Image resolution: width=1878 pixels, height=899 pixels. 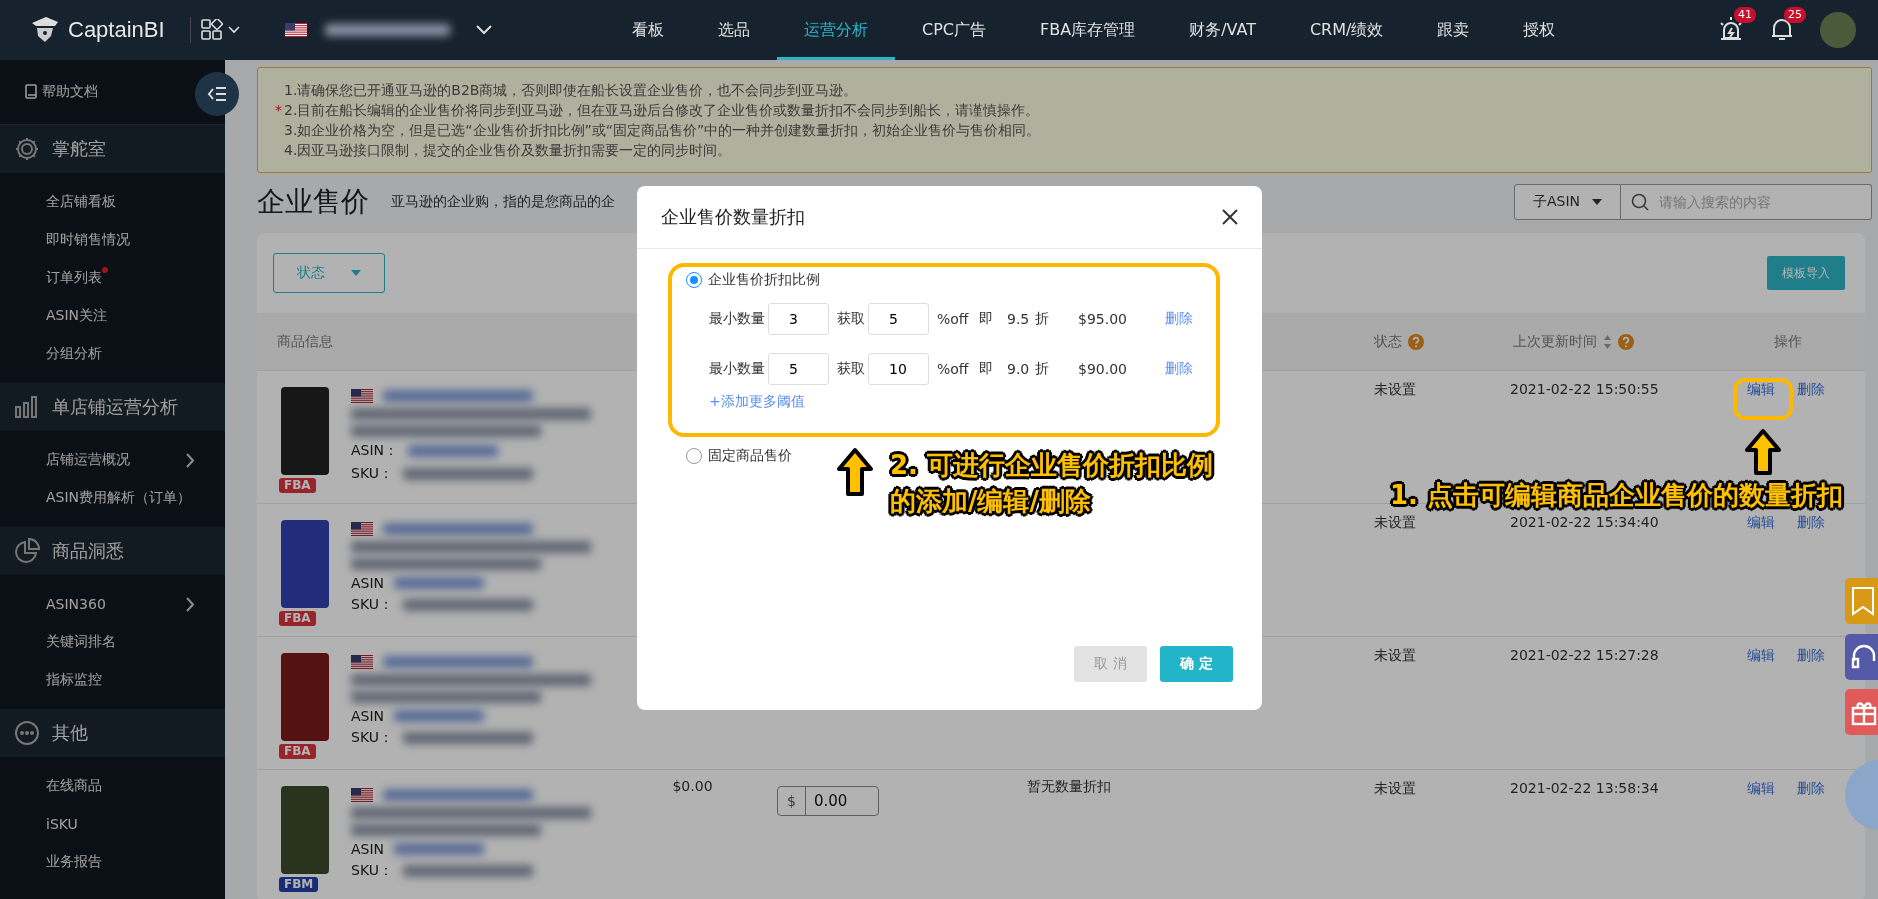 What do you see at coordinates (356, 273) in the screenshot?
I see `caret-down-icon` at bounding box center [356, 273].